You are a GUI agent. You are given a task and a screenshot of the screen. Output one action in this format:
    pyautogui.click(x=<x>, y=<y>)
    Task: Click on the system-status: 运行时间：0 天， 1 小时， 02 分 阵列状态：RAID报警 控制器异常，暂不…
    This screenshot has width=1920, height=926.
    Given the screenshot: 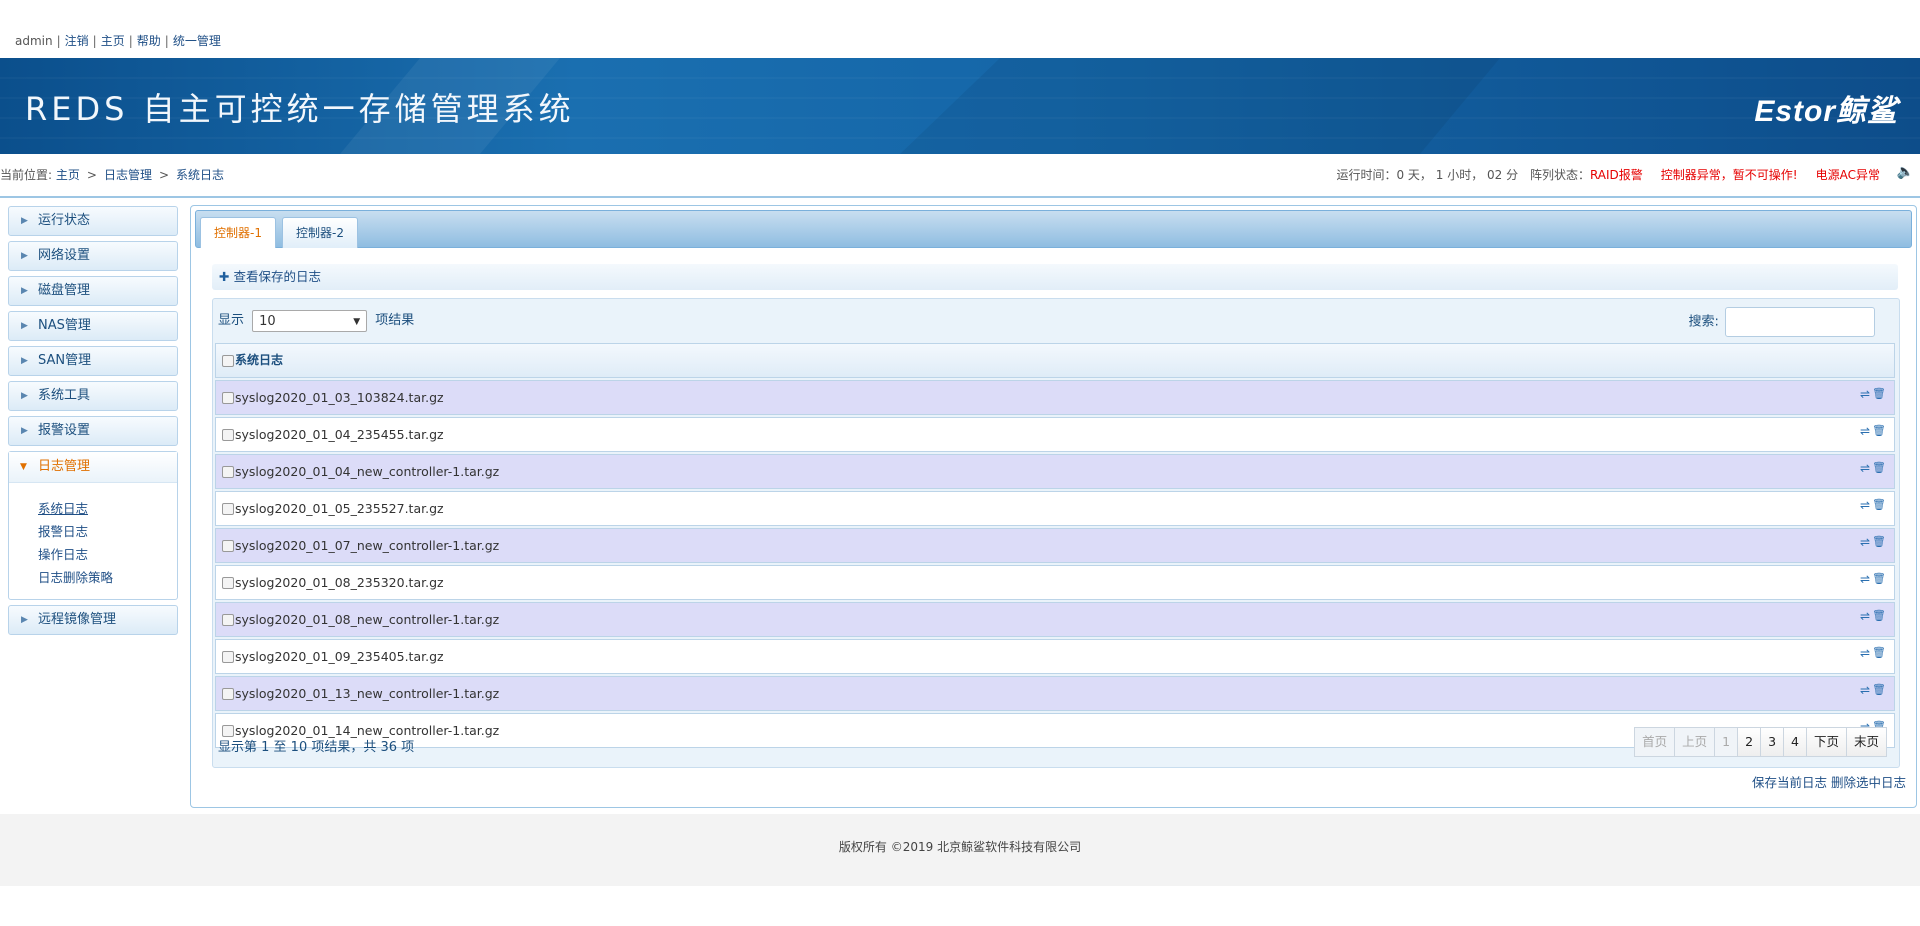 What is the action you would take?
    pyautogui.click(x=1608, y=174)
    